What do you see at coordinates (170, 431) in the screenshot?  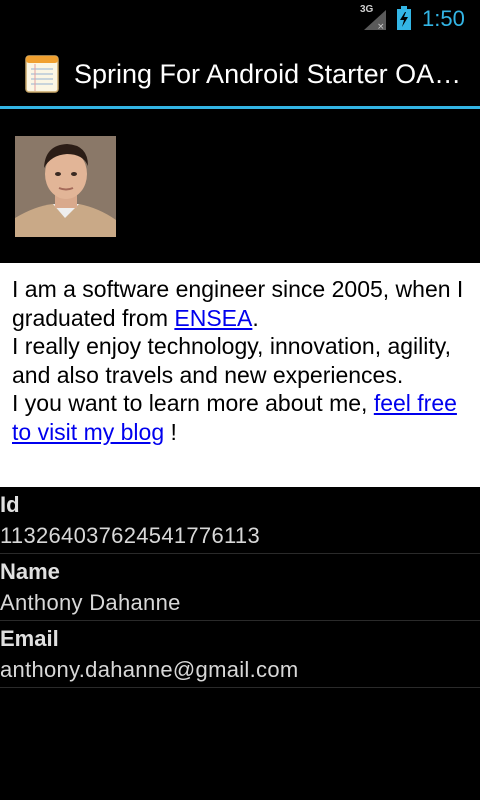 I see `bio-learn-more-end: !` at bounding box center [170, 431].